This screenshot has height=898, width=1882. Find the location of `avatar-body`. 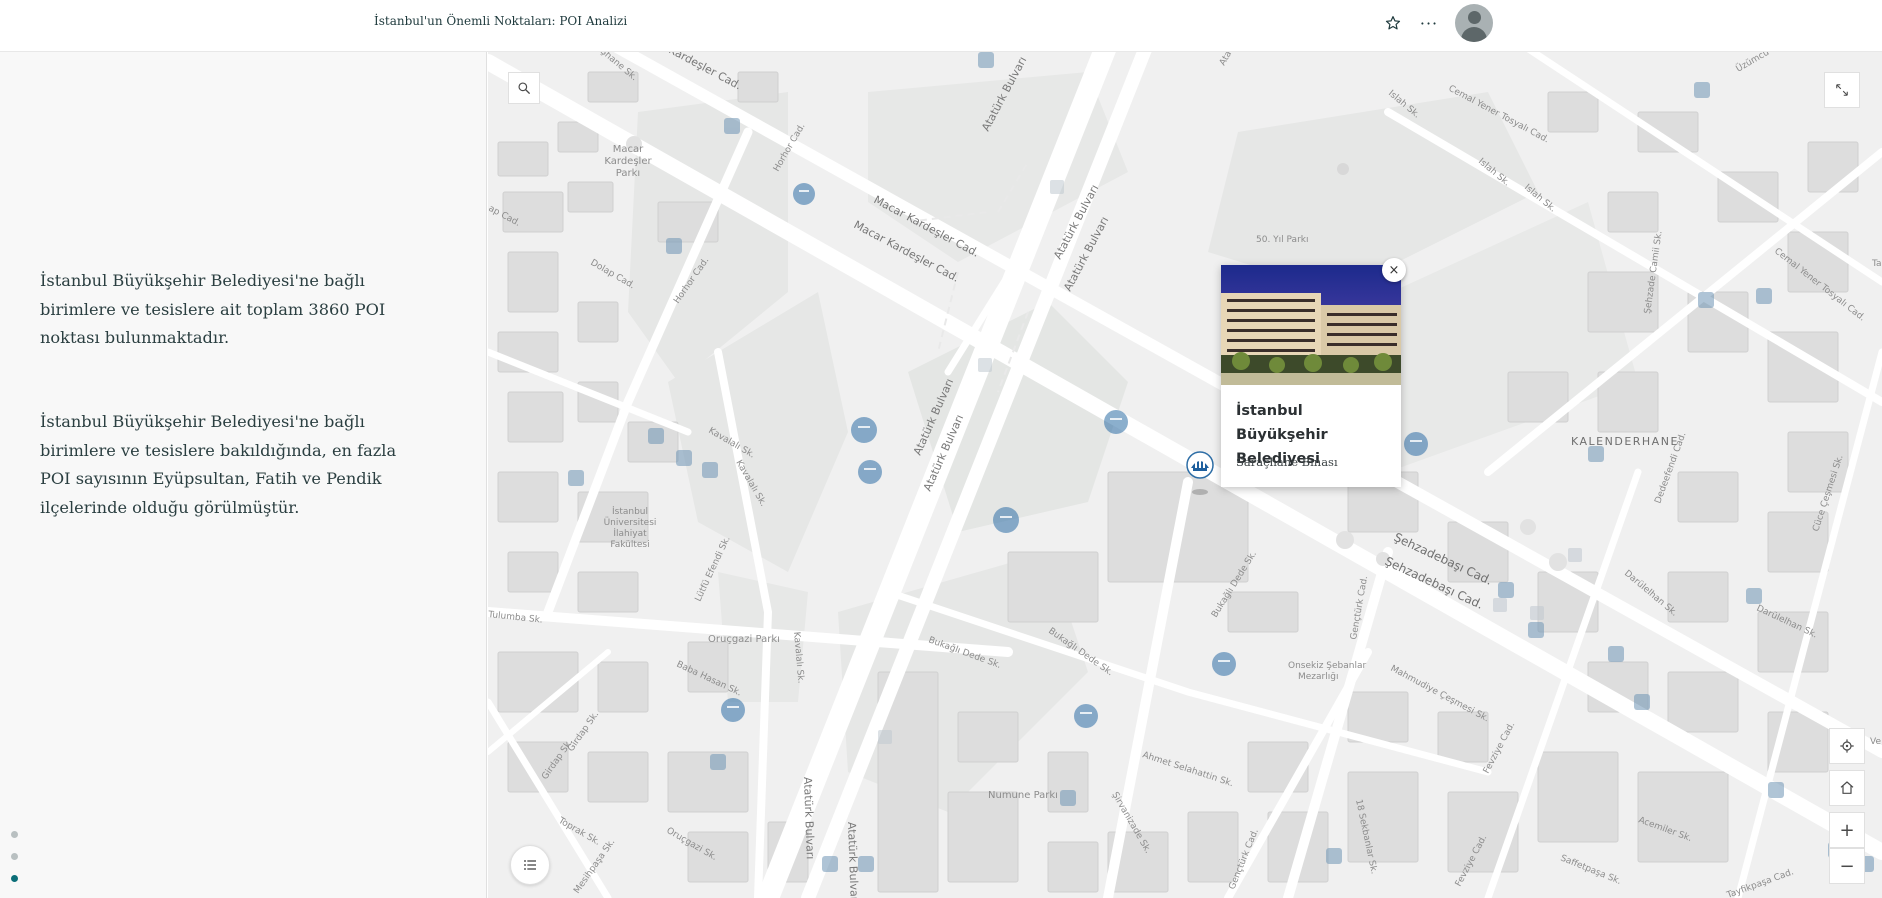

avatar-body is located at coordinates (1474, 34).